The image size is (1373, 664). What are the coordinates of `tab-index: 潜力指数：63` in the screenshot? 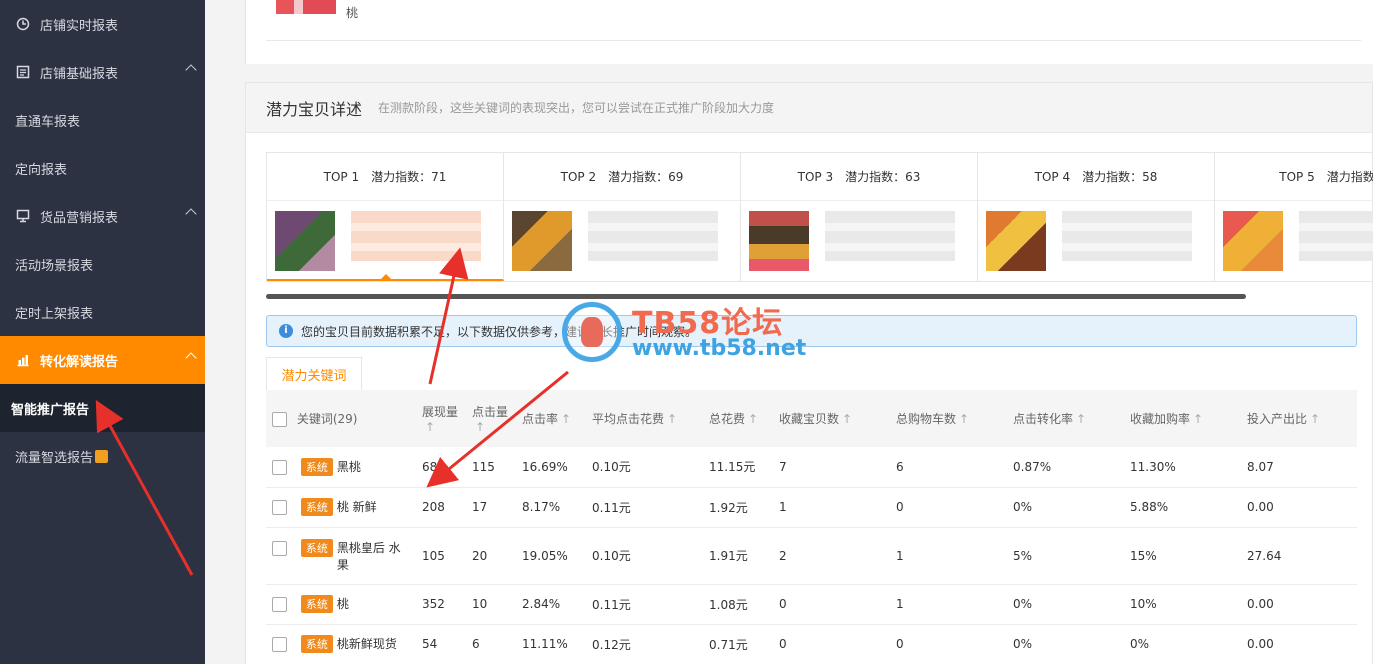 It's located at (883, 177).